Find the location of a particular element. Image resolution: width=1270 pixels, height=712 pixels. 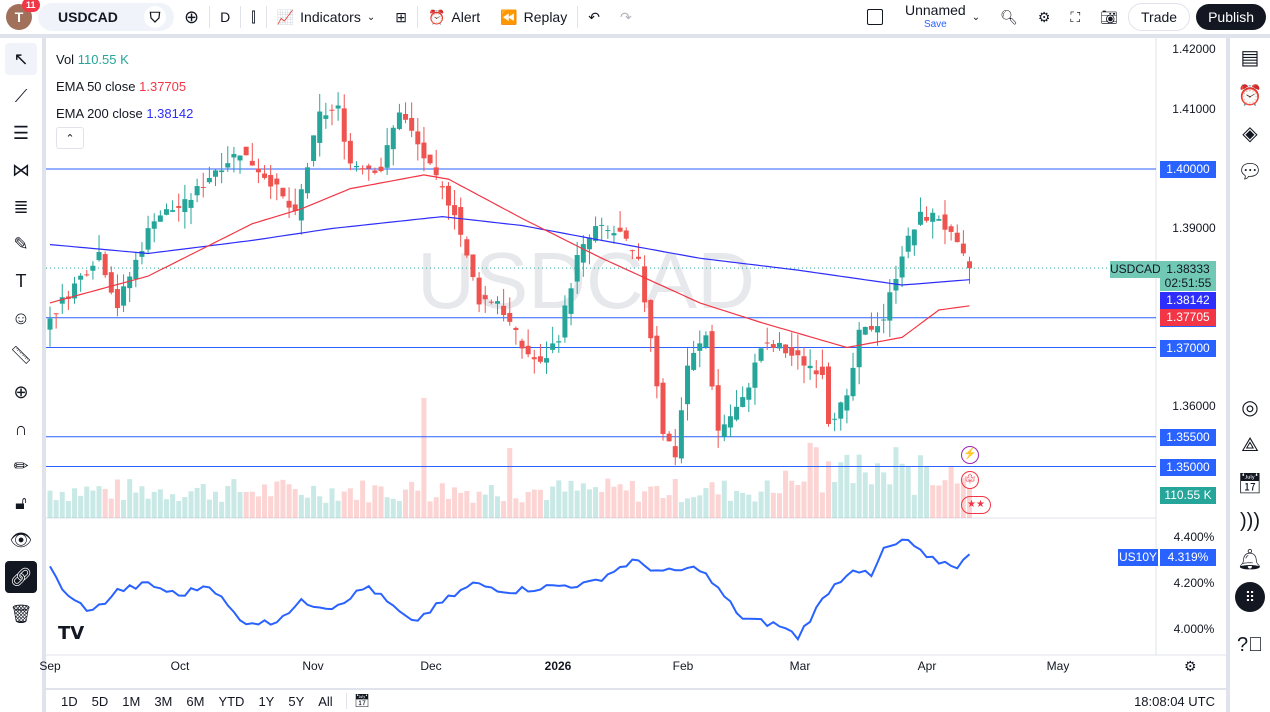

chart-type-button: ⫿ is located at coordinates (253, 17).